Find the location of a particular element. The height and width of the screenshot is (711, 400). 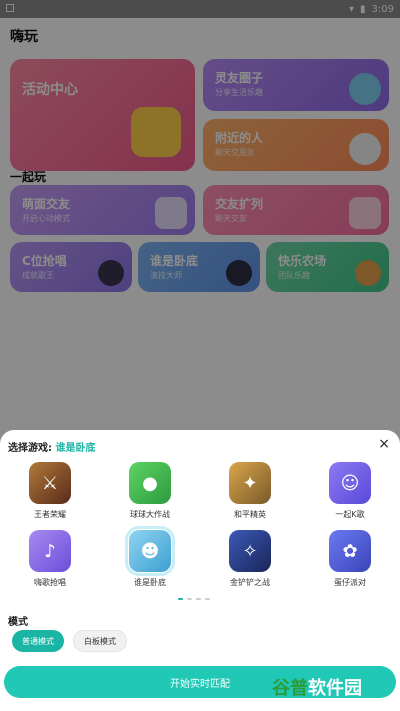

game-item-jccc: ✧ 金铲铲之战 is located at coordinates (250, 559).